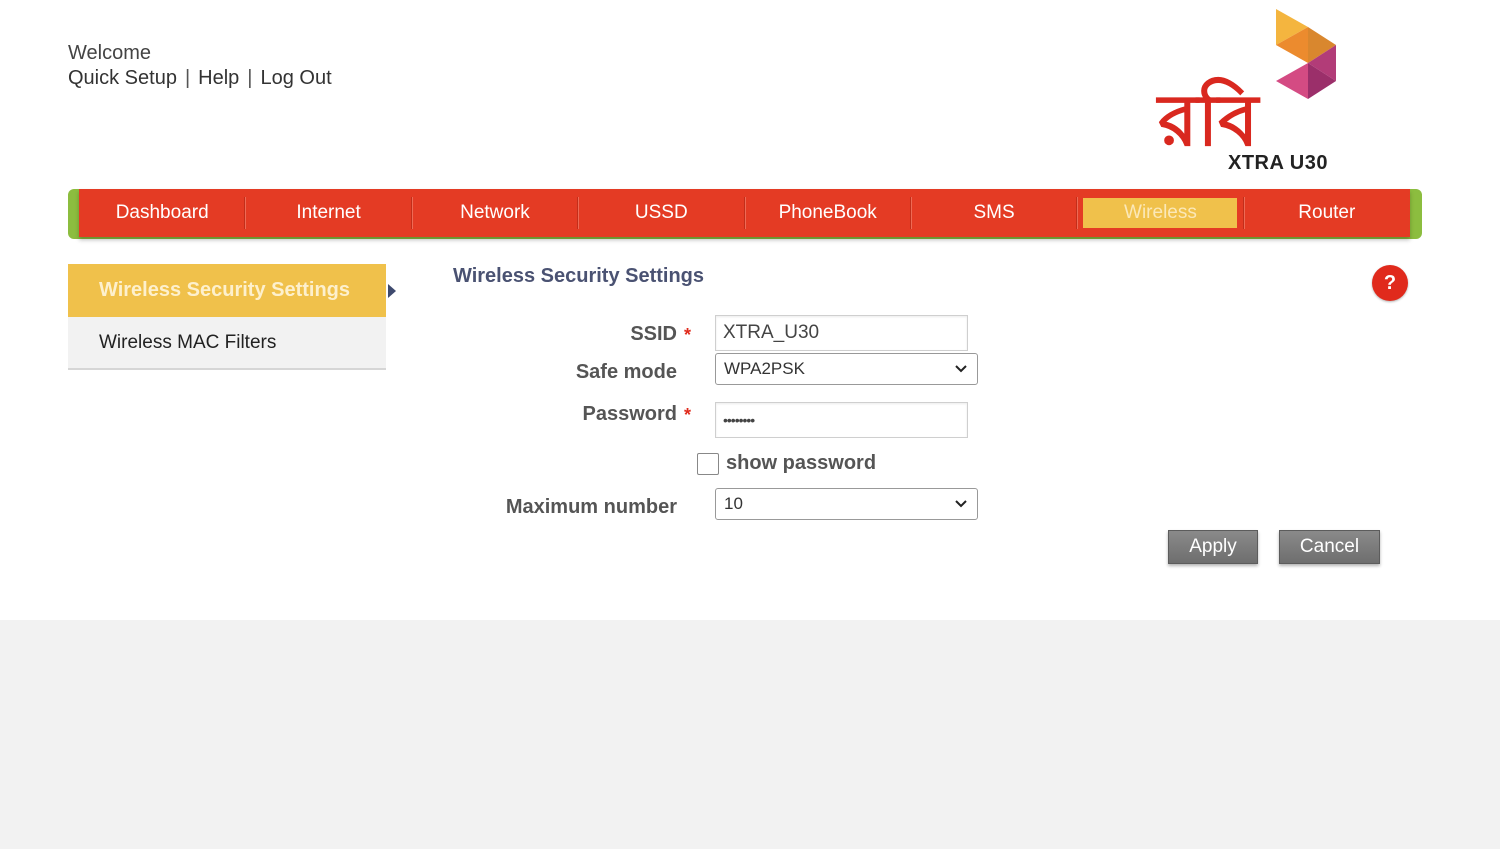 The image size is (1500, 849). What do you see at coordinates (1329, 547) in the screenshot?
I see `cancel-button: Cancel` at bounding box center [1329, 547].